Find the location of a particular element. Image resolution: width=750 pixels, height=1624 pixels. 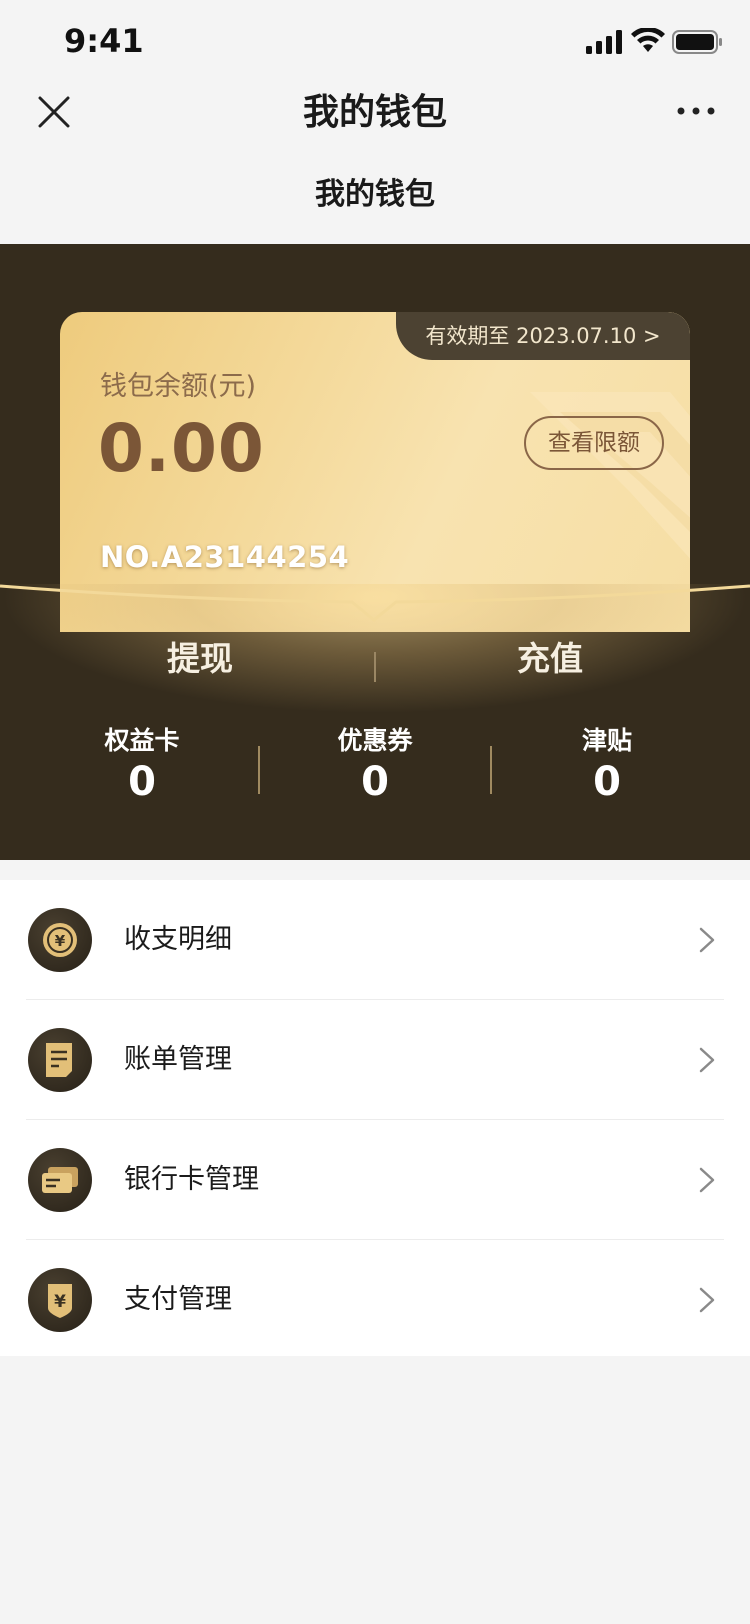

menu-label: 收支明细 is located at coordinates (178, 939).